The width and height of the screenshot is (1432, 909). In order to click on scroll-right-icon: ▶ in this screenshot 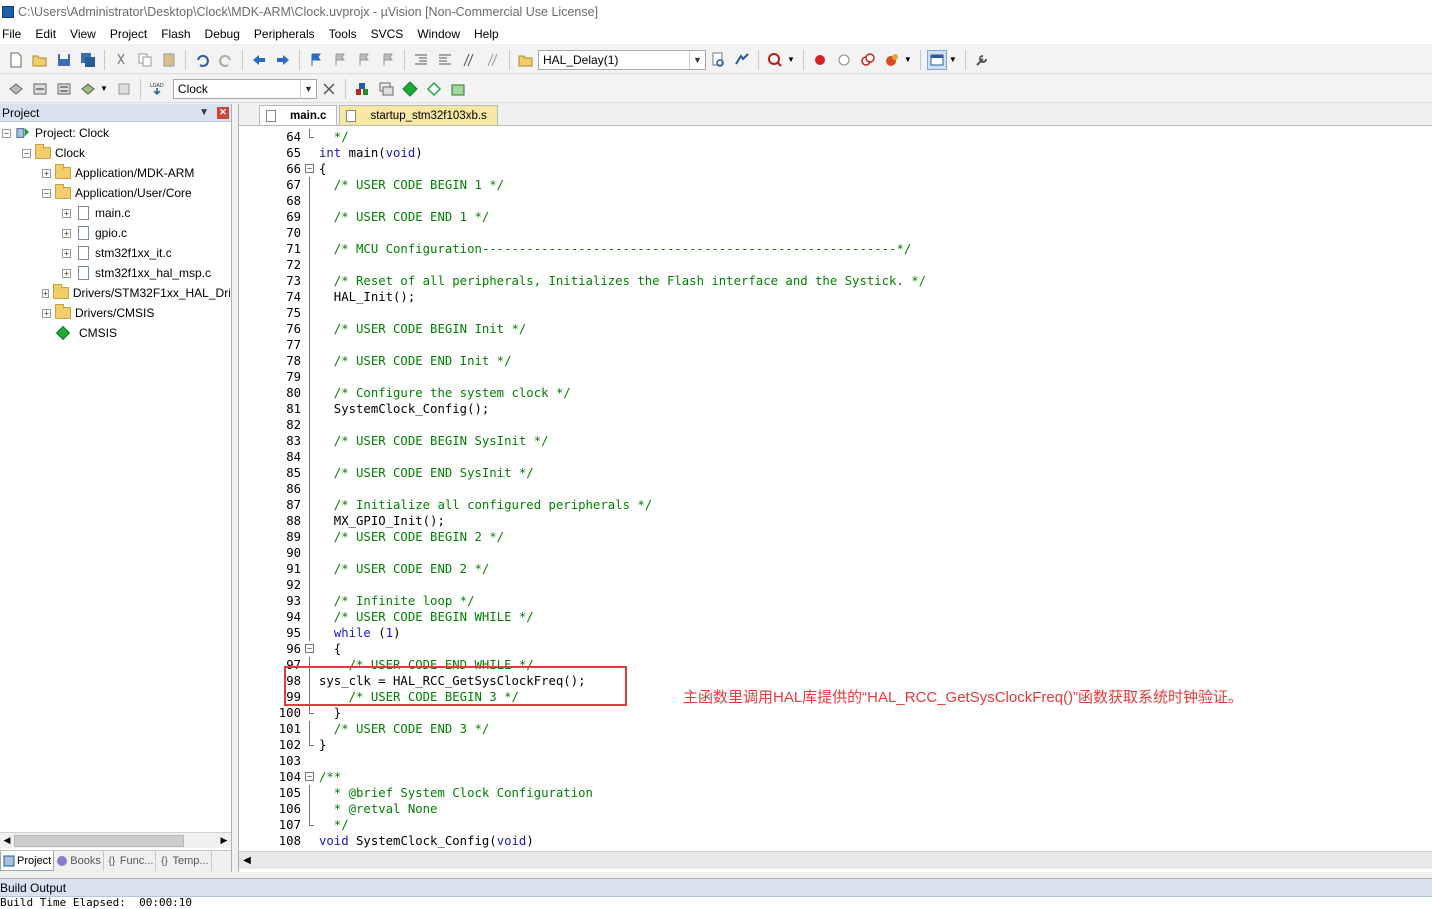, I will do `click(224, 841)`.